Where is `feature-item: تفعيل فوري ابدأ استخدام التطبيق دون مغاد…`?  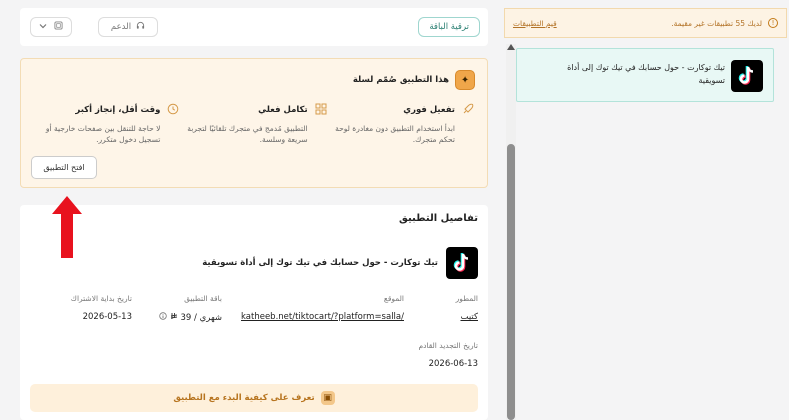
feature-item: تفعيل فوري ابدأ استخدام التطبيق دون مغاد… is located at coordinates (401, 124).